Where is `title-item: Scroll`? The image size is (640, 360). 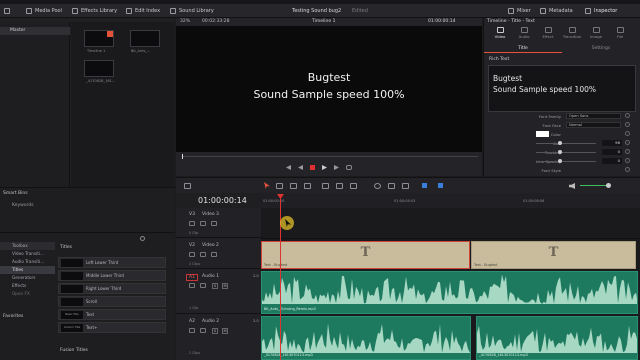 title-item: Scroll is located at coordinates (112, 301).